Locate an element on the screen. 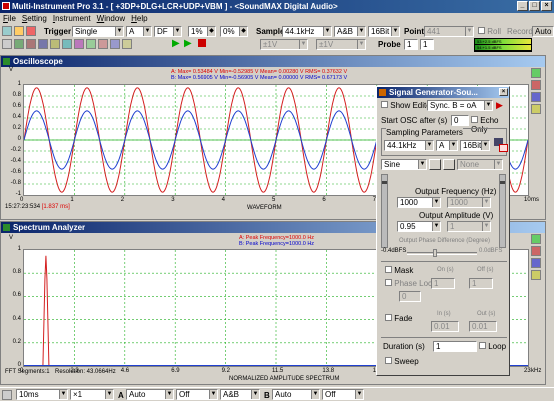  menu-instrument: Instrument is located at coordinates (72, 18).